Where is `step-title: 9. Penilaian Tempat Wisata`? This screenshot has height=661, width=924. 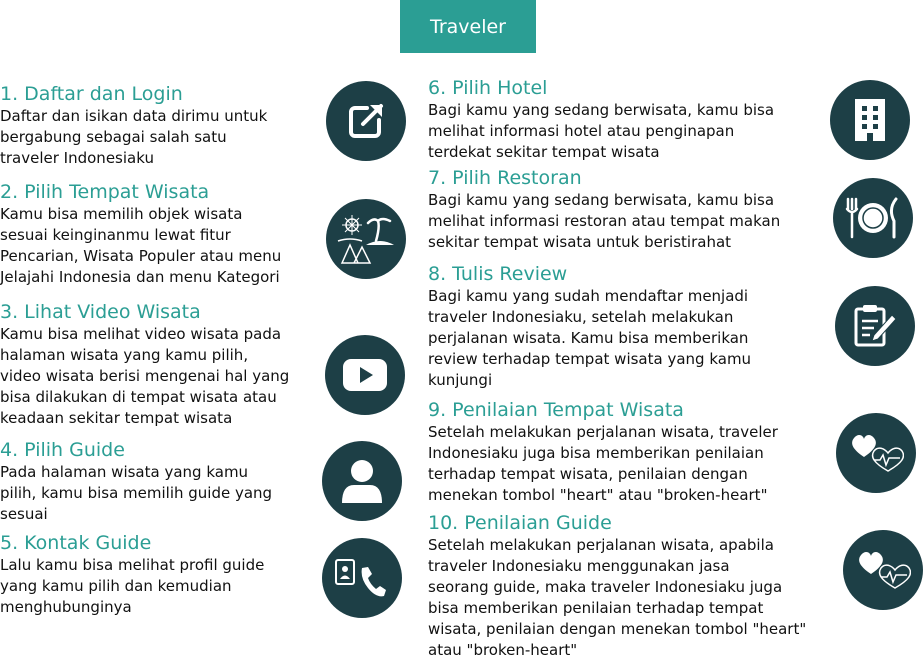 step-title: 9. Penilaian Tempat Wisata is located at coordinates (556, 410).